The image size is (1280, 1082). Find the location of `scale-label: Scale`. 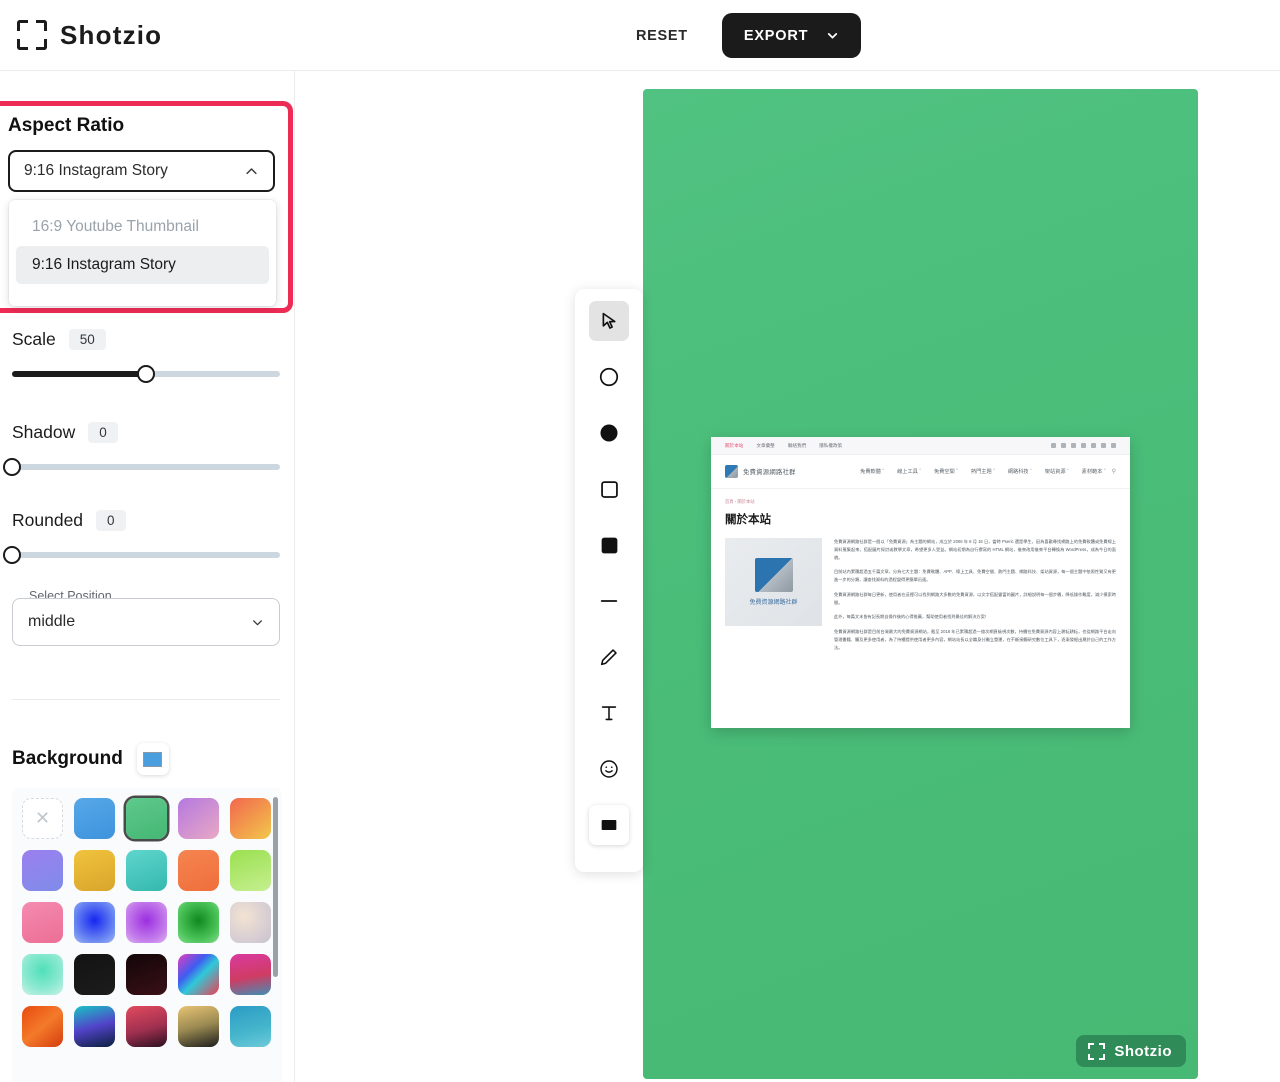

scale-label: Scale is located at coordinates (34, 339).